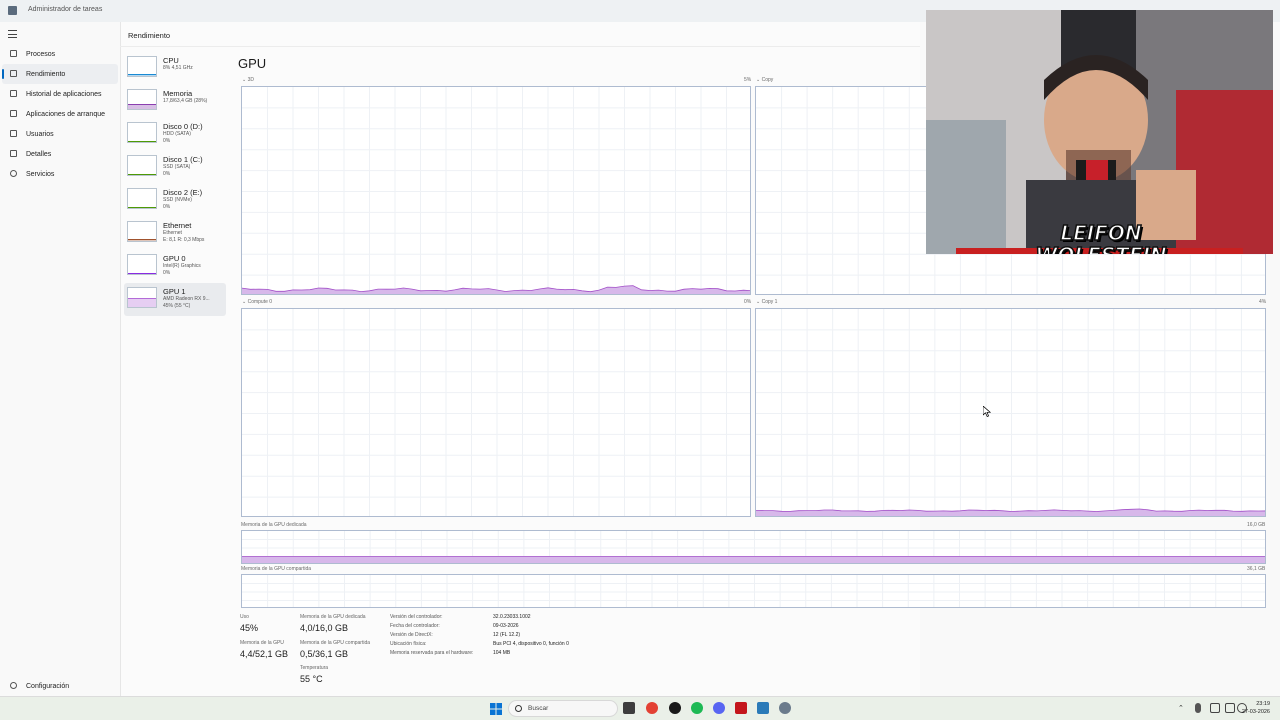 This screenshot has width=1280, height=720. I want to click on dedicated-memory-plot, so click(753, 547).